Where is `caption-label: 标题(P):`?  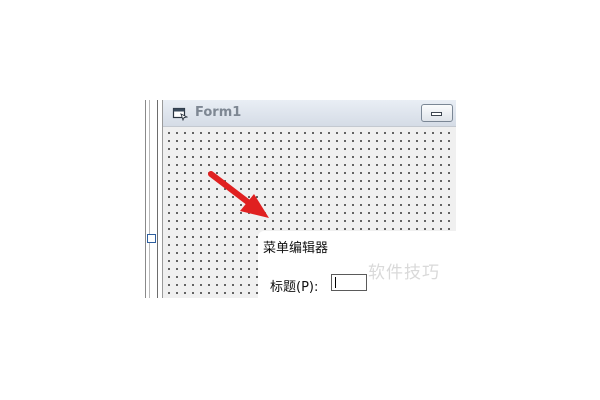
caption-label: 标题(P): is located at coordinates (294, 287).